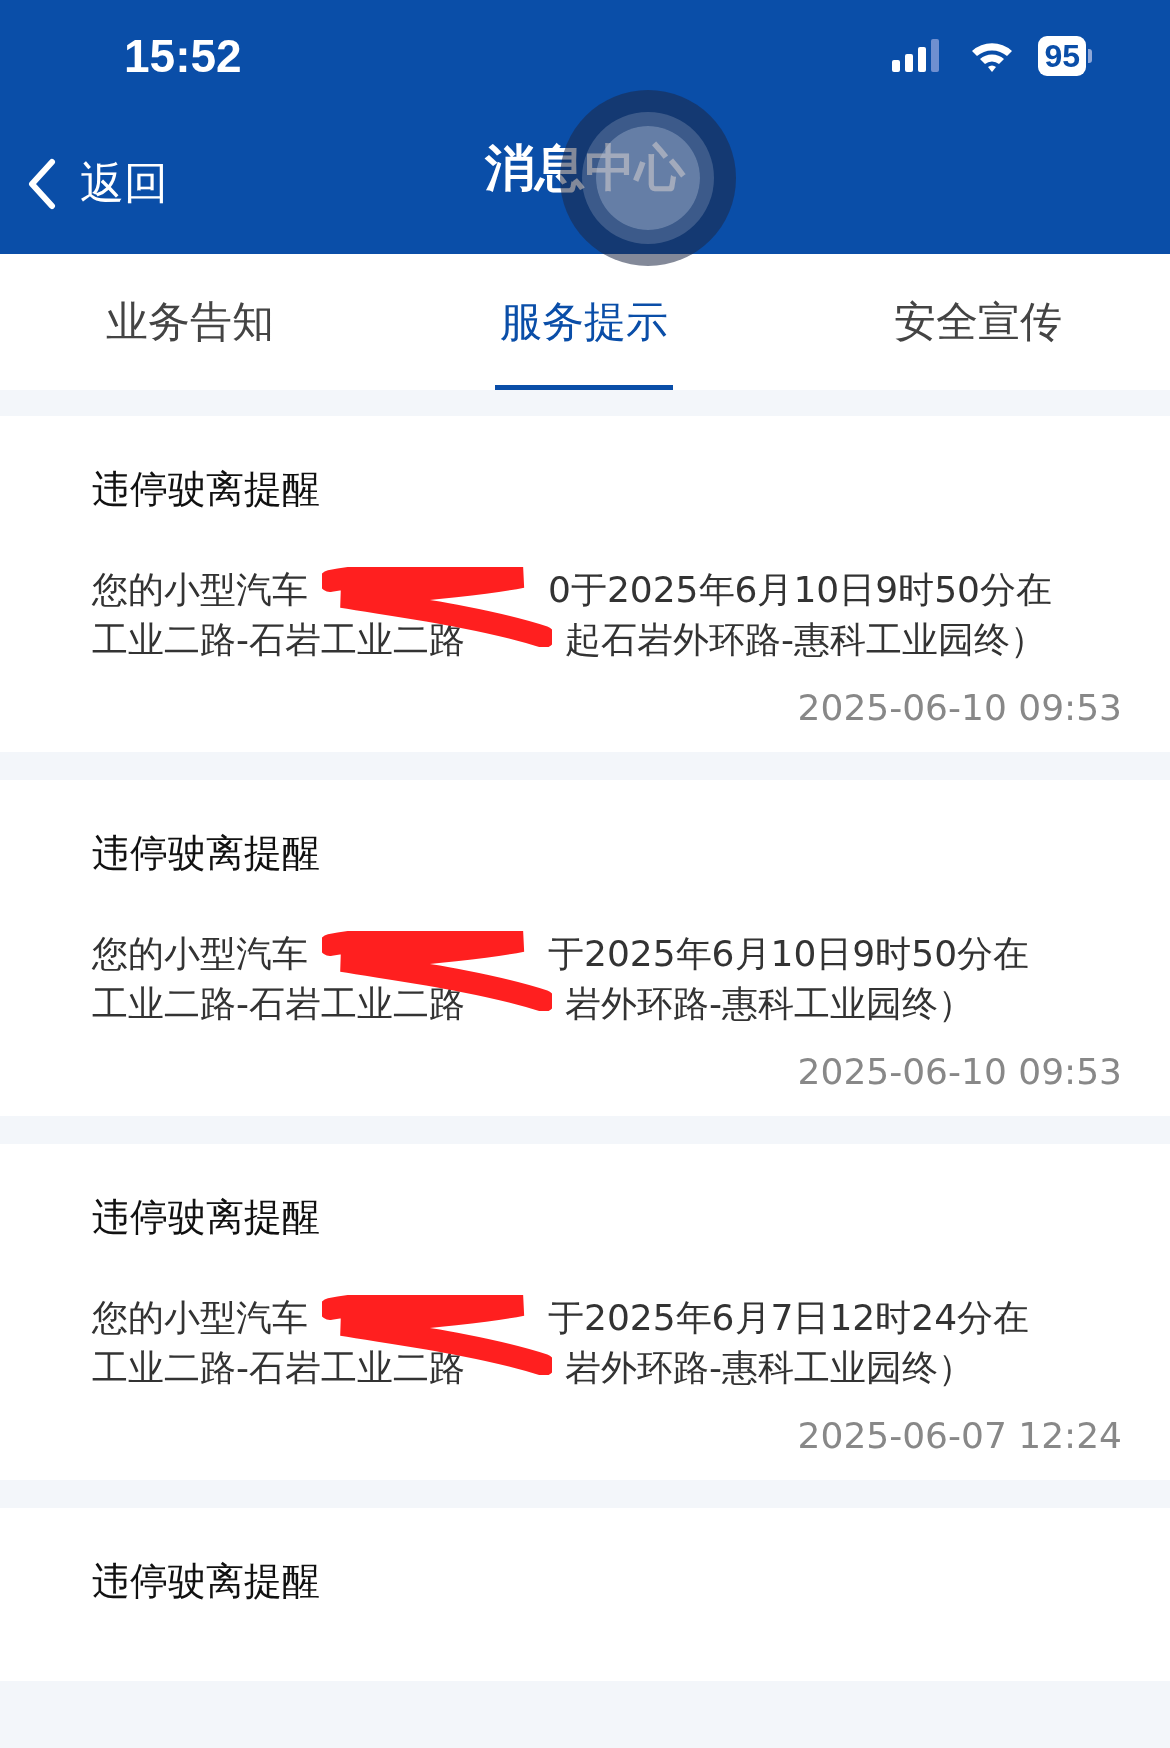 The image size is (1170, 1748). What do you see at coordinates (800, 590) in the screenshot?
I see `message-text: 0于2025年6月10日9时50分在` at bounding box center [800, 590].